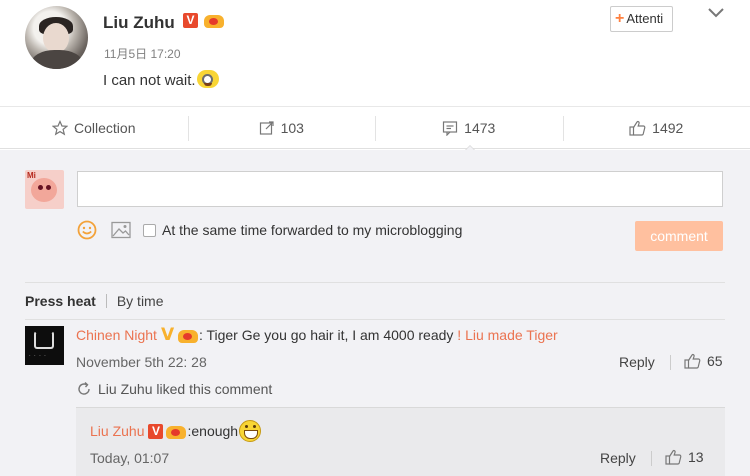  I want to click on comment-input, so click(400, 189).